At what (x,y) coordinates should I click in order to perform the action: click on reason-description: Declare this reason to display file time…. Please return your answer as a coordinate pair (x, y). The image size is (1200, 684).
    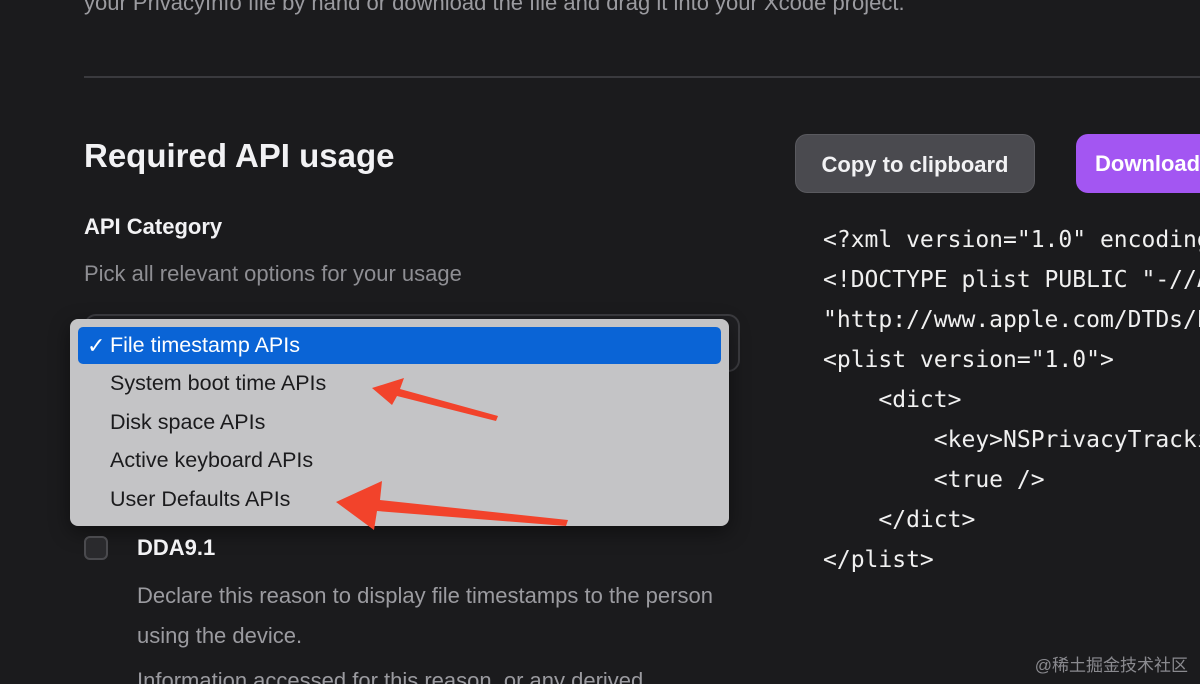
    Looking at the image, I should click on (425, 615).